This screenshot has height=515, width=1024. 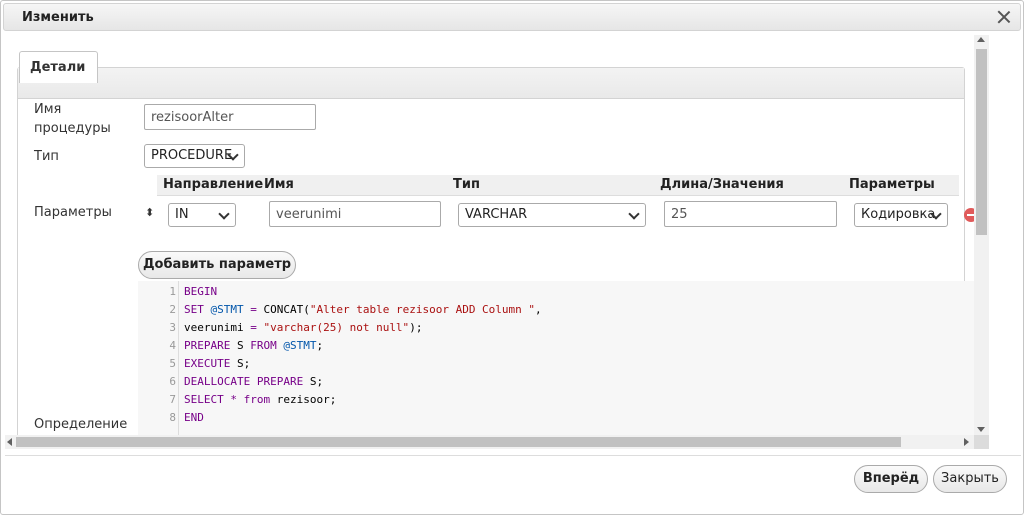 What do you see at coordinates (981, 39) in the screenshot?
I see `scroll-up-icon` at bounding box center [981, 39].